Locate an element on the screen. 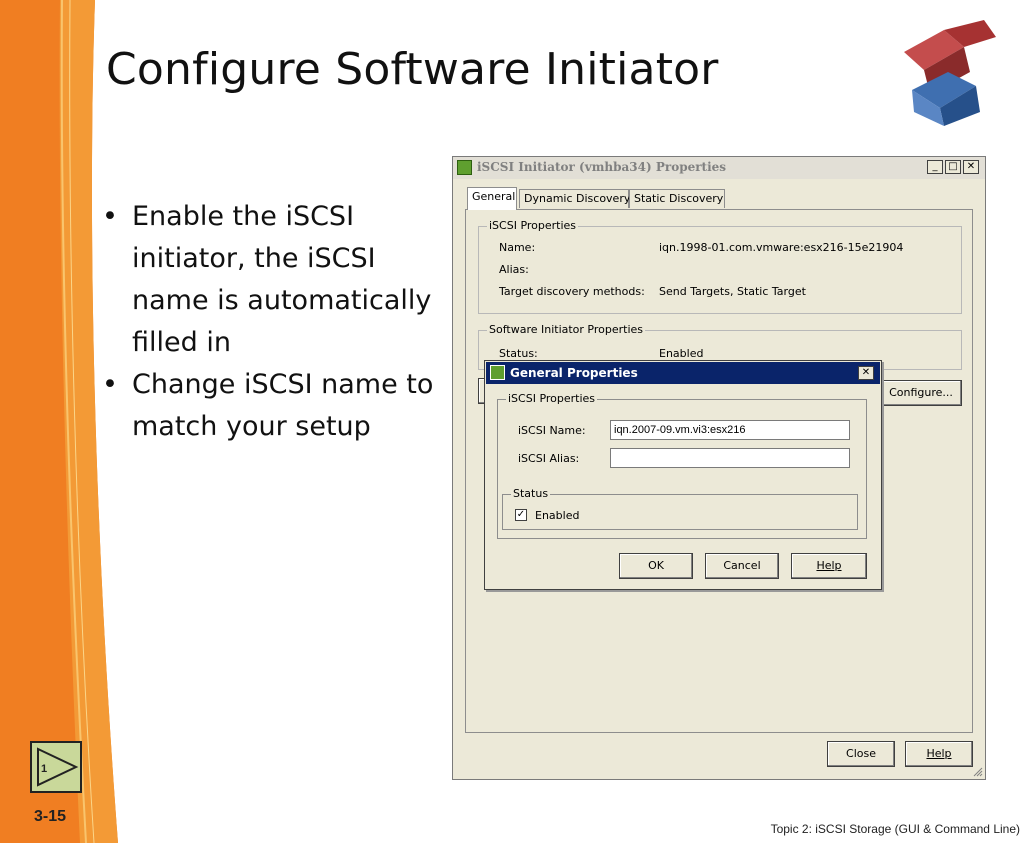 This screenshot has width=1024, height=843. iscsi-name-label: iSCSI Name: is located at coordinates (552, 430).